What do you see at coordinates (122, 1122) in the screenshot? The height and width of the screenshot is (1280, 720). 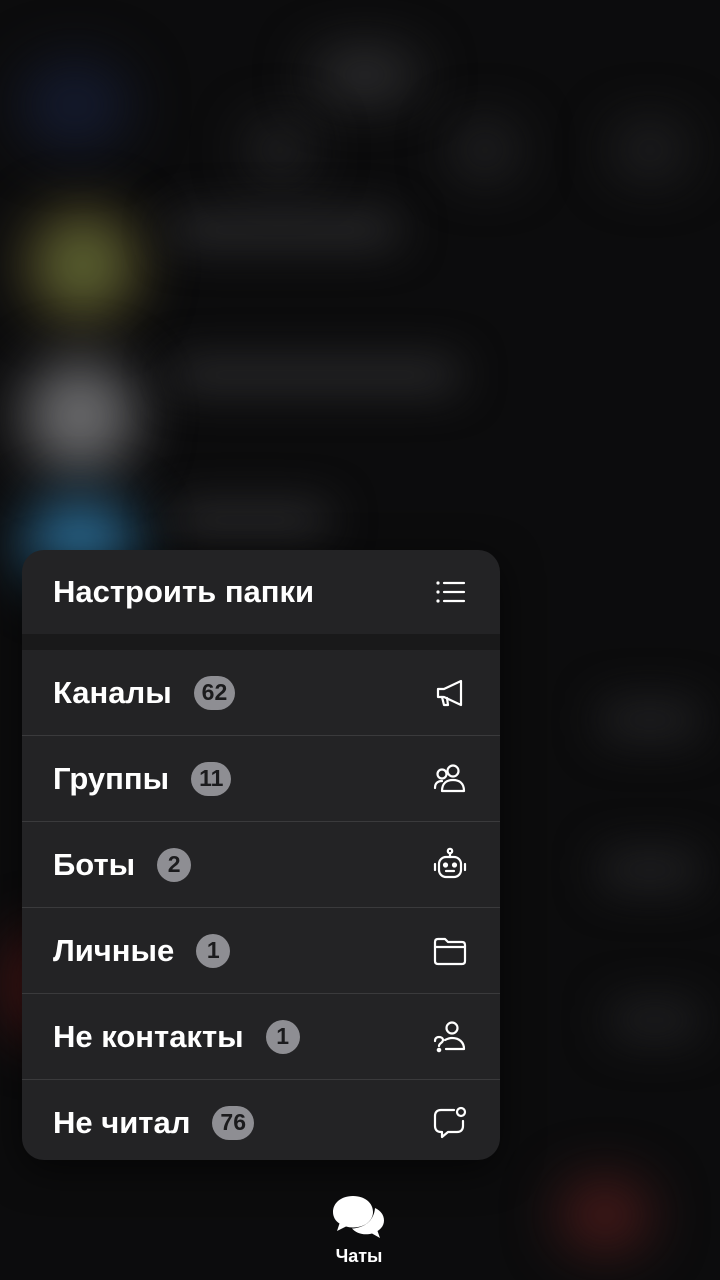 I see `folder-label: Не читал` at bounding box center [122, 1122].